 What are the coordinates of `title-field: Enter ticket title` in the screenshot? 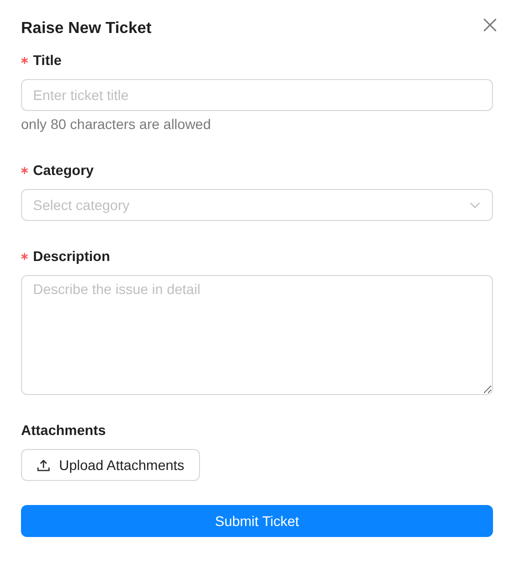 It's located at (257, 95).